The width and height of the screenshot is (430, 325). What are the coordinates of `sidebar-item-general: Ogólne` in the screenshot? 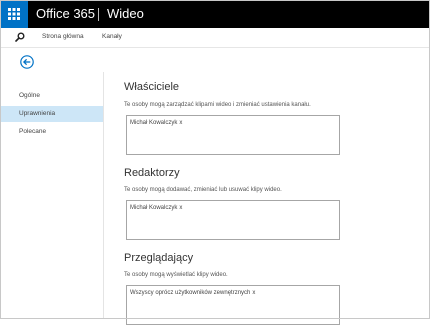 It's located at (51, 96).